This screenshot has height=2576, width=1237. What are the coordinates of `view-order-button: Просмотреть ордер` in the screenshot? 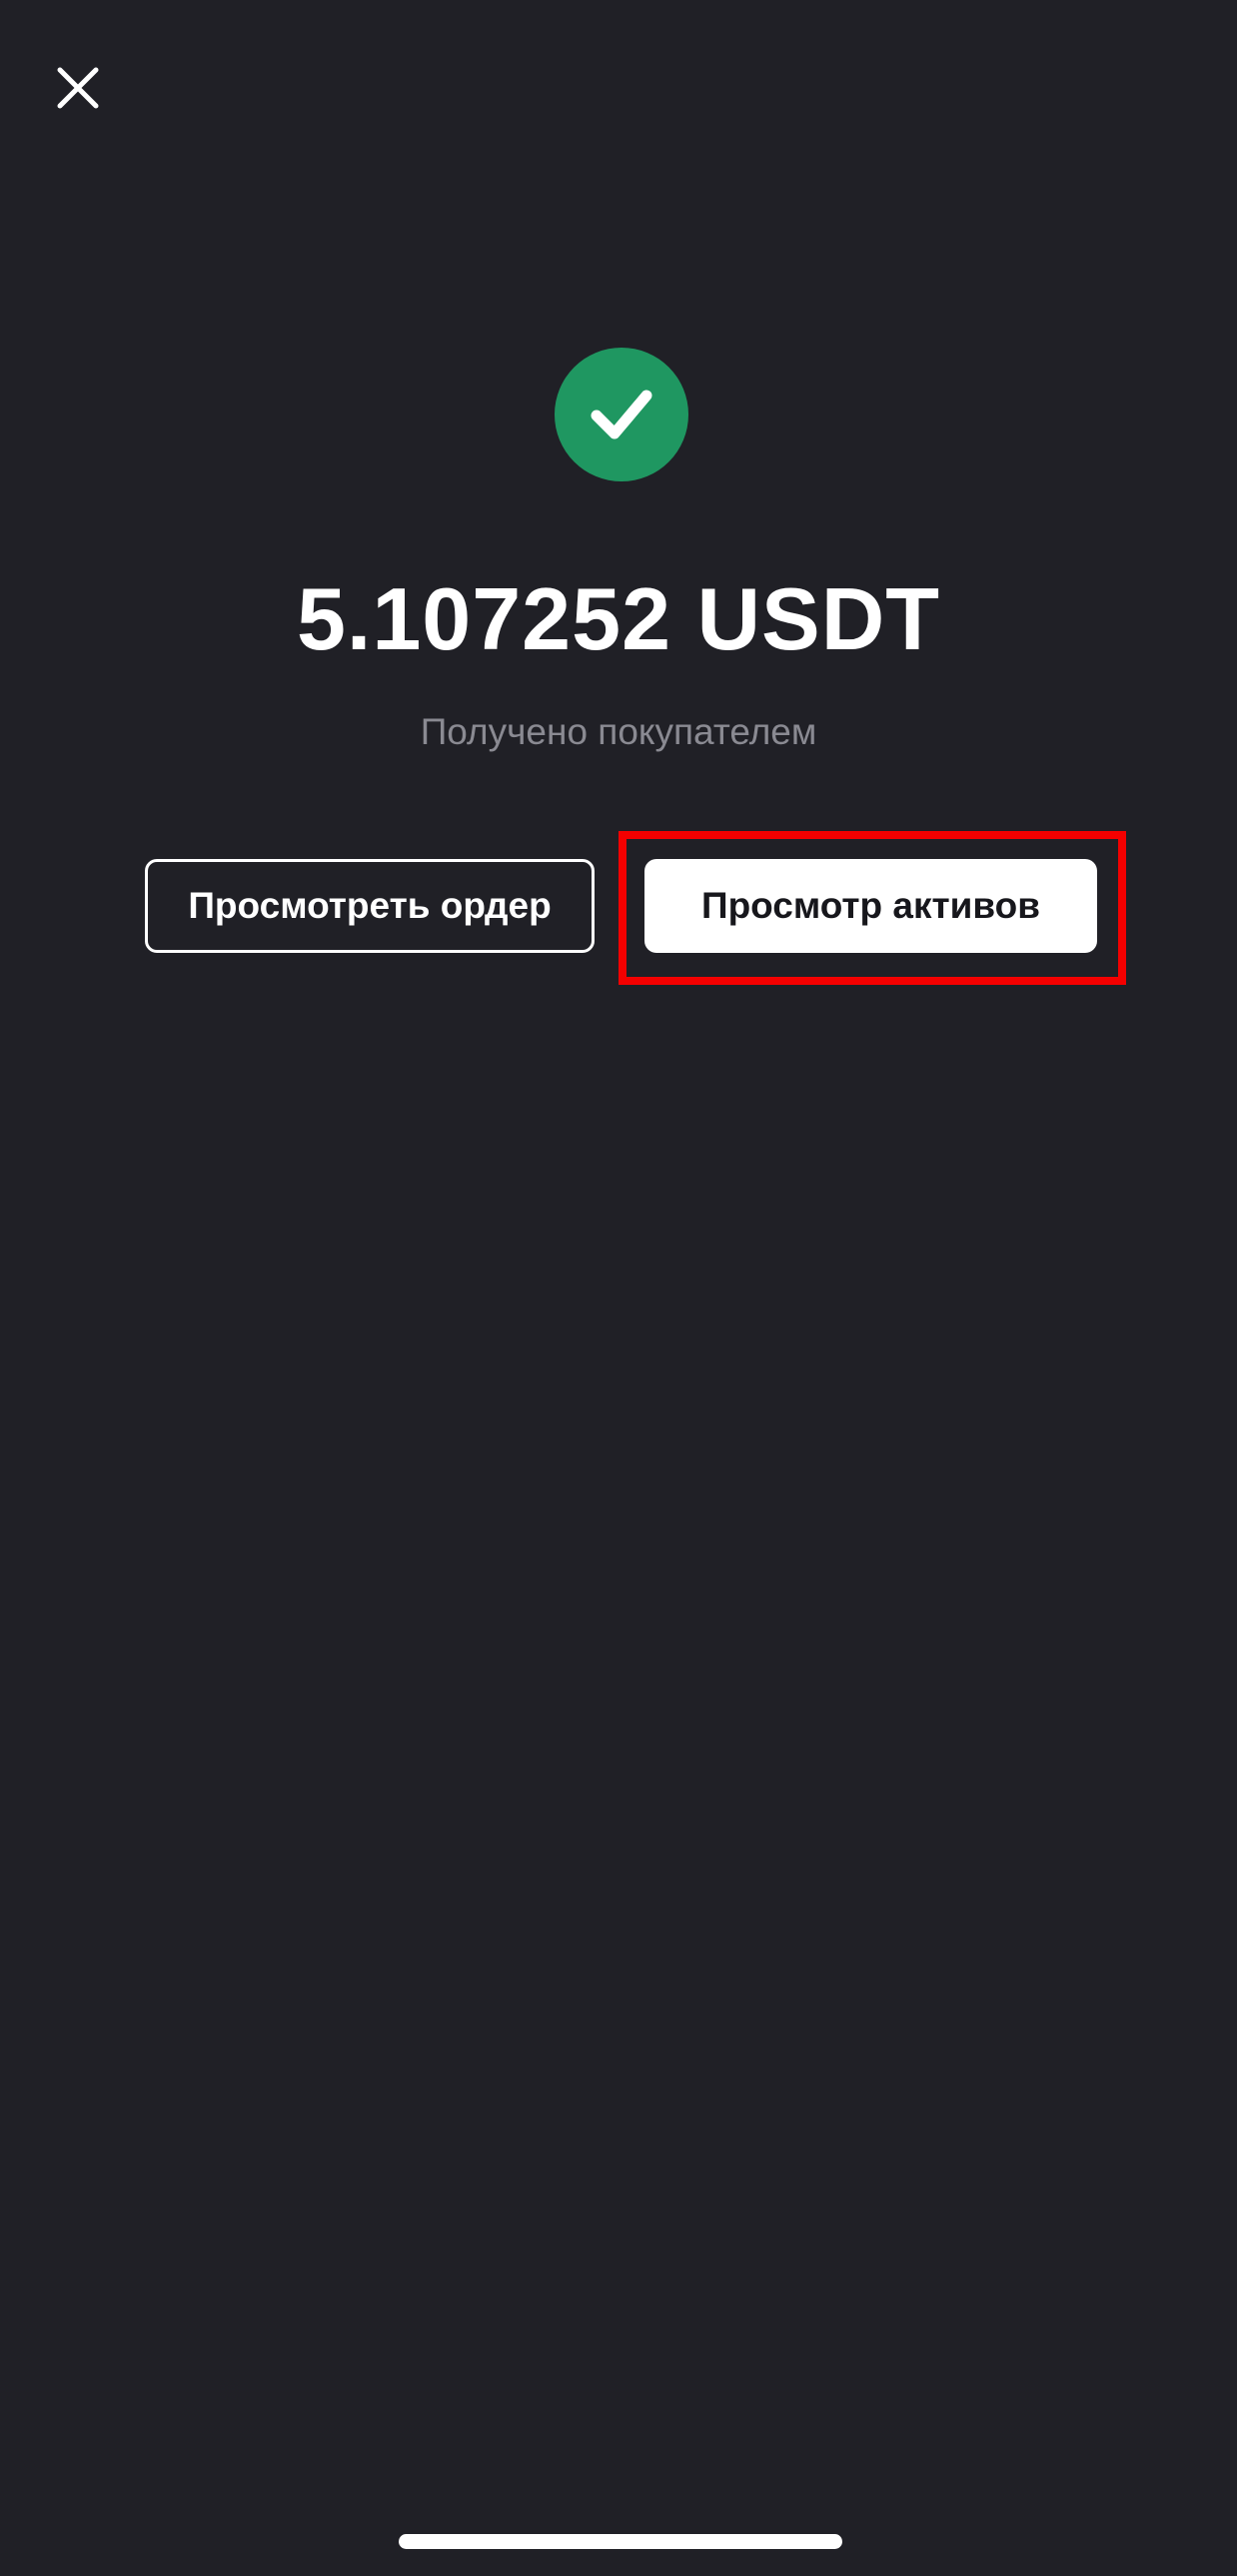 It's located at (370, 906).